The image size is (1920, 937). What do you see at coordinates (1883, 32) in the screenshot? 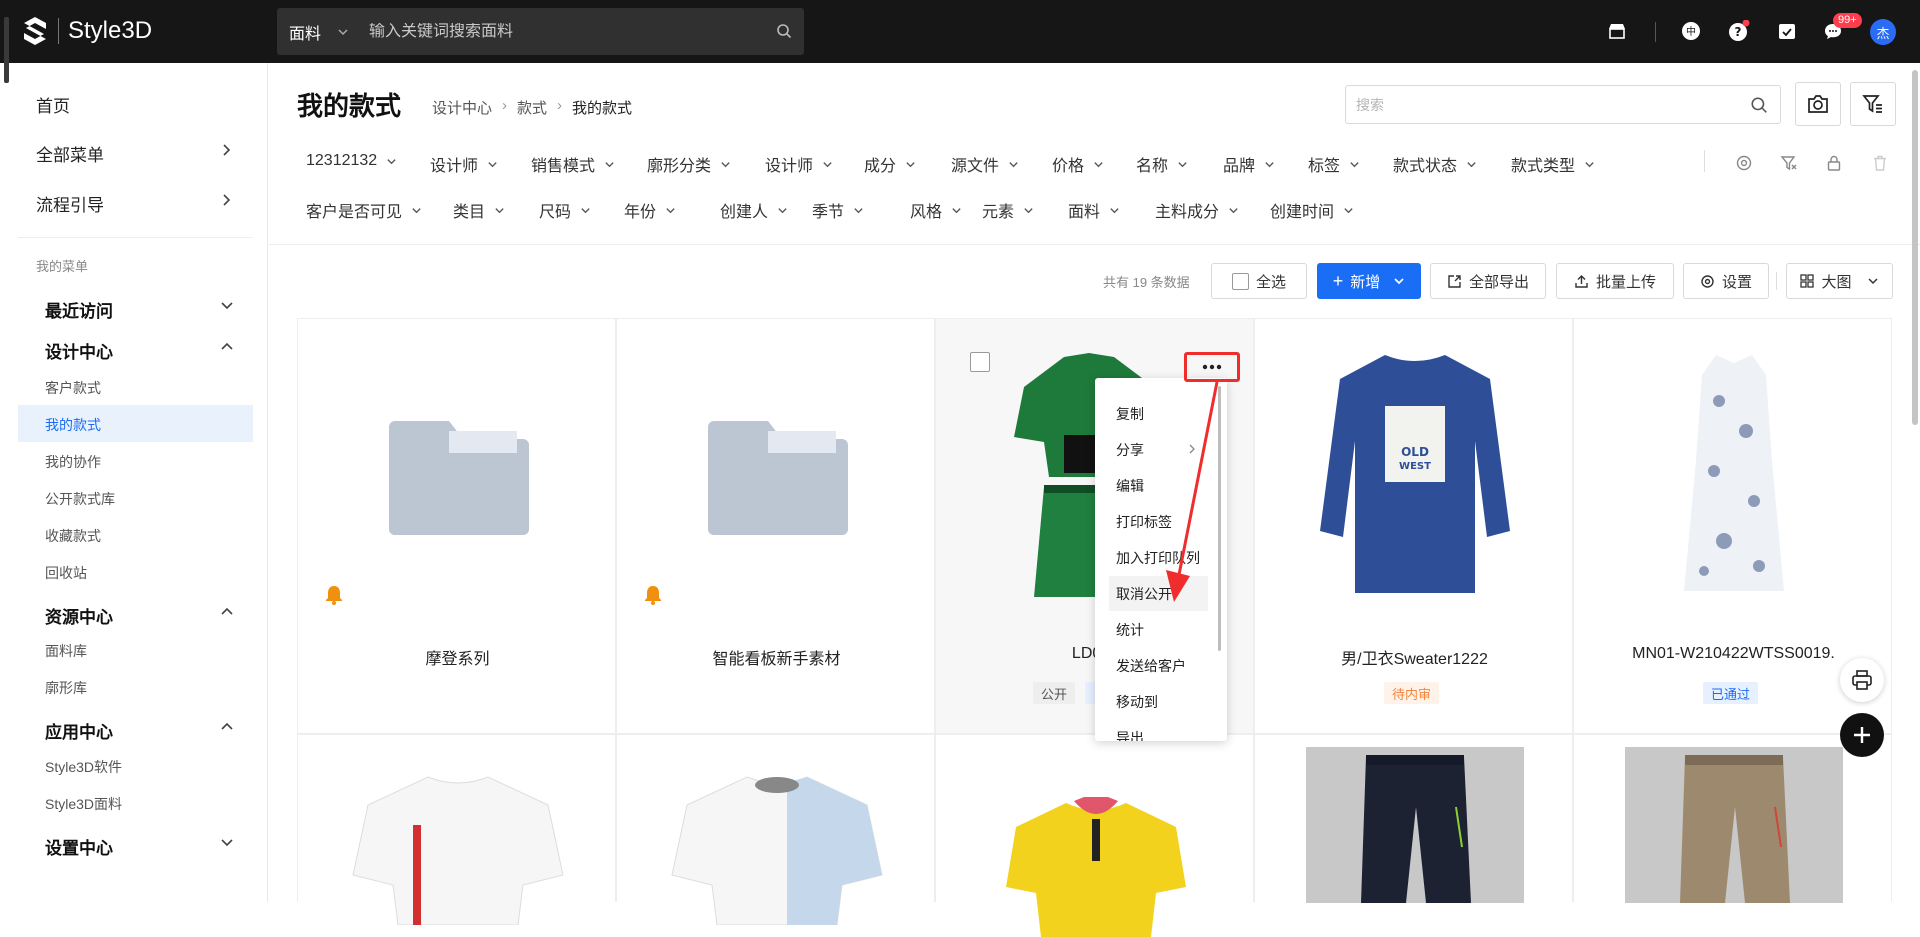
I see `avatar: 杰` at bounding box center [1883, 32].